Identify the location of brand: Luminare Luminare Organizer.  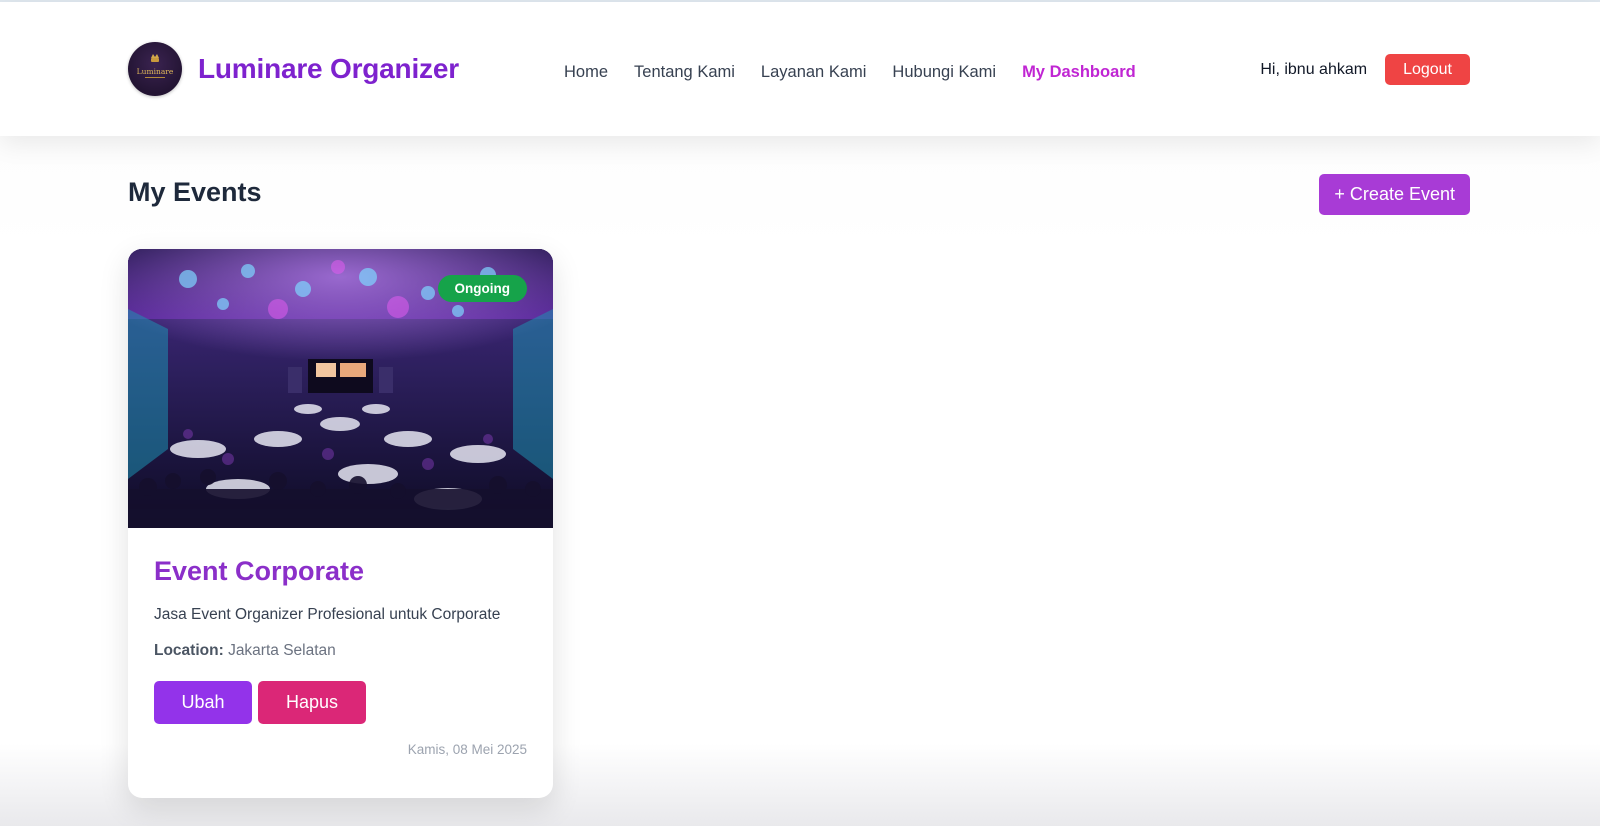
(293, 69).